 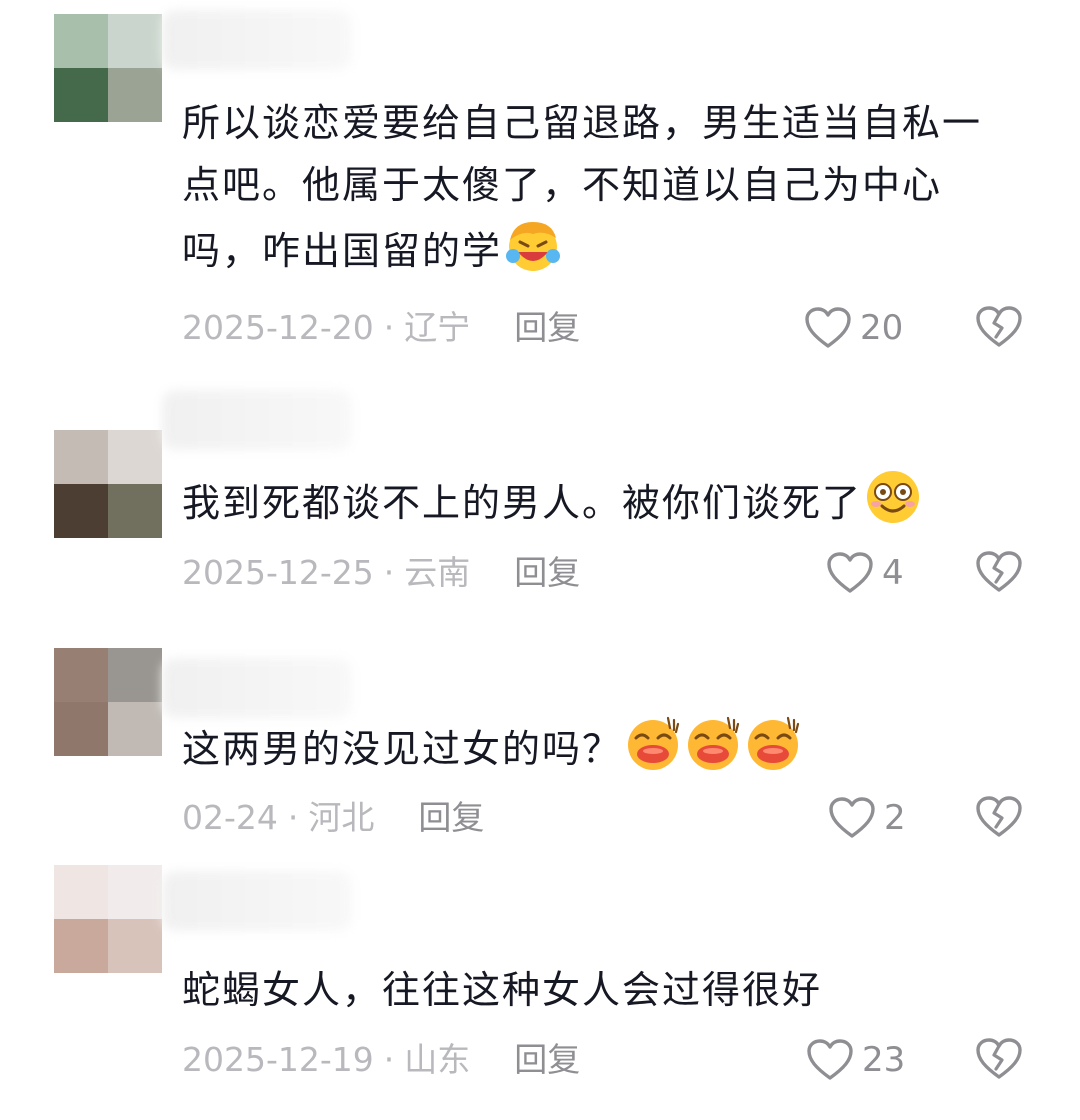 What do you see at coordinates (437, 1059) in the screenshot?
I see `comment-location: 山东` at bounding box center [437, 1059].